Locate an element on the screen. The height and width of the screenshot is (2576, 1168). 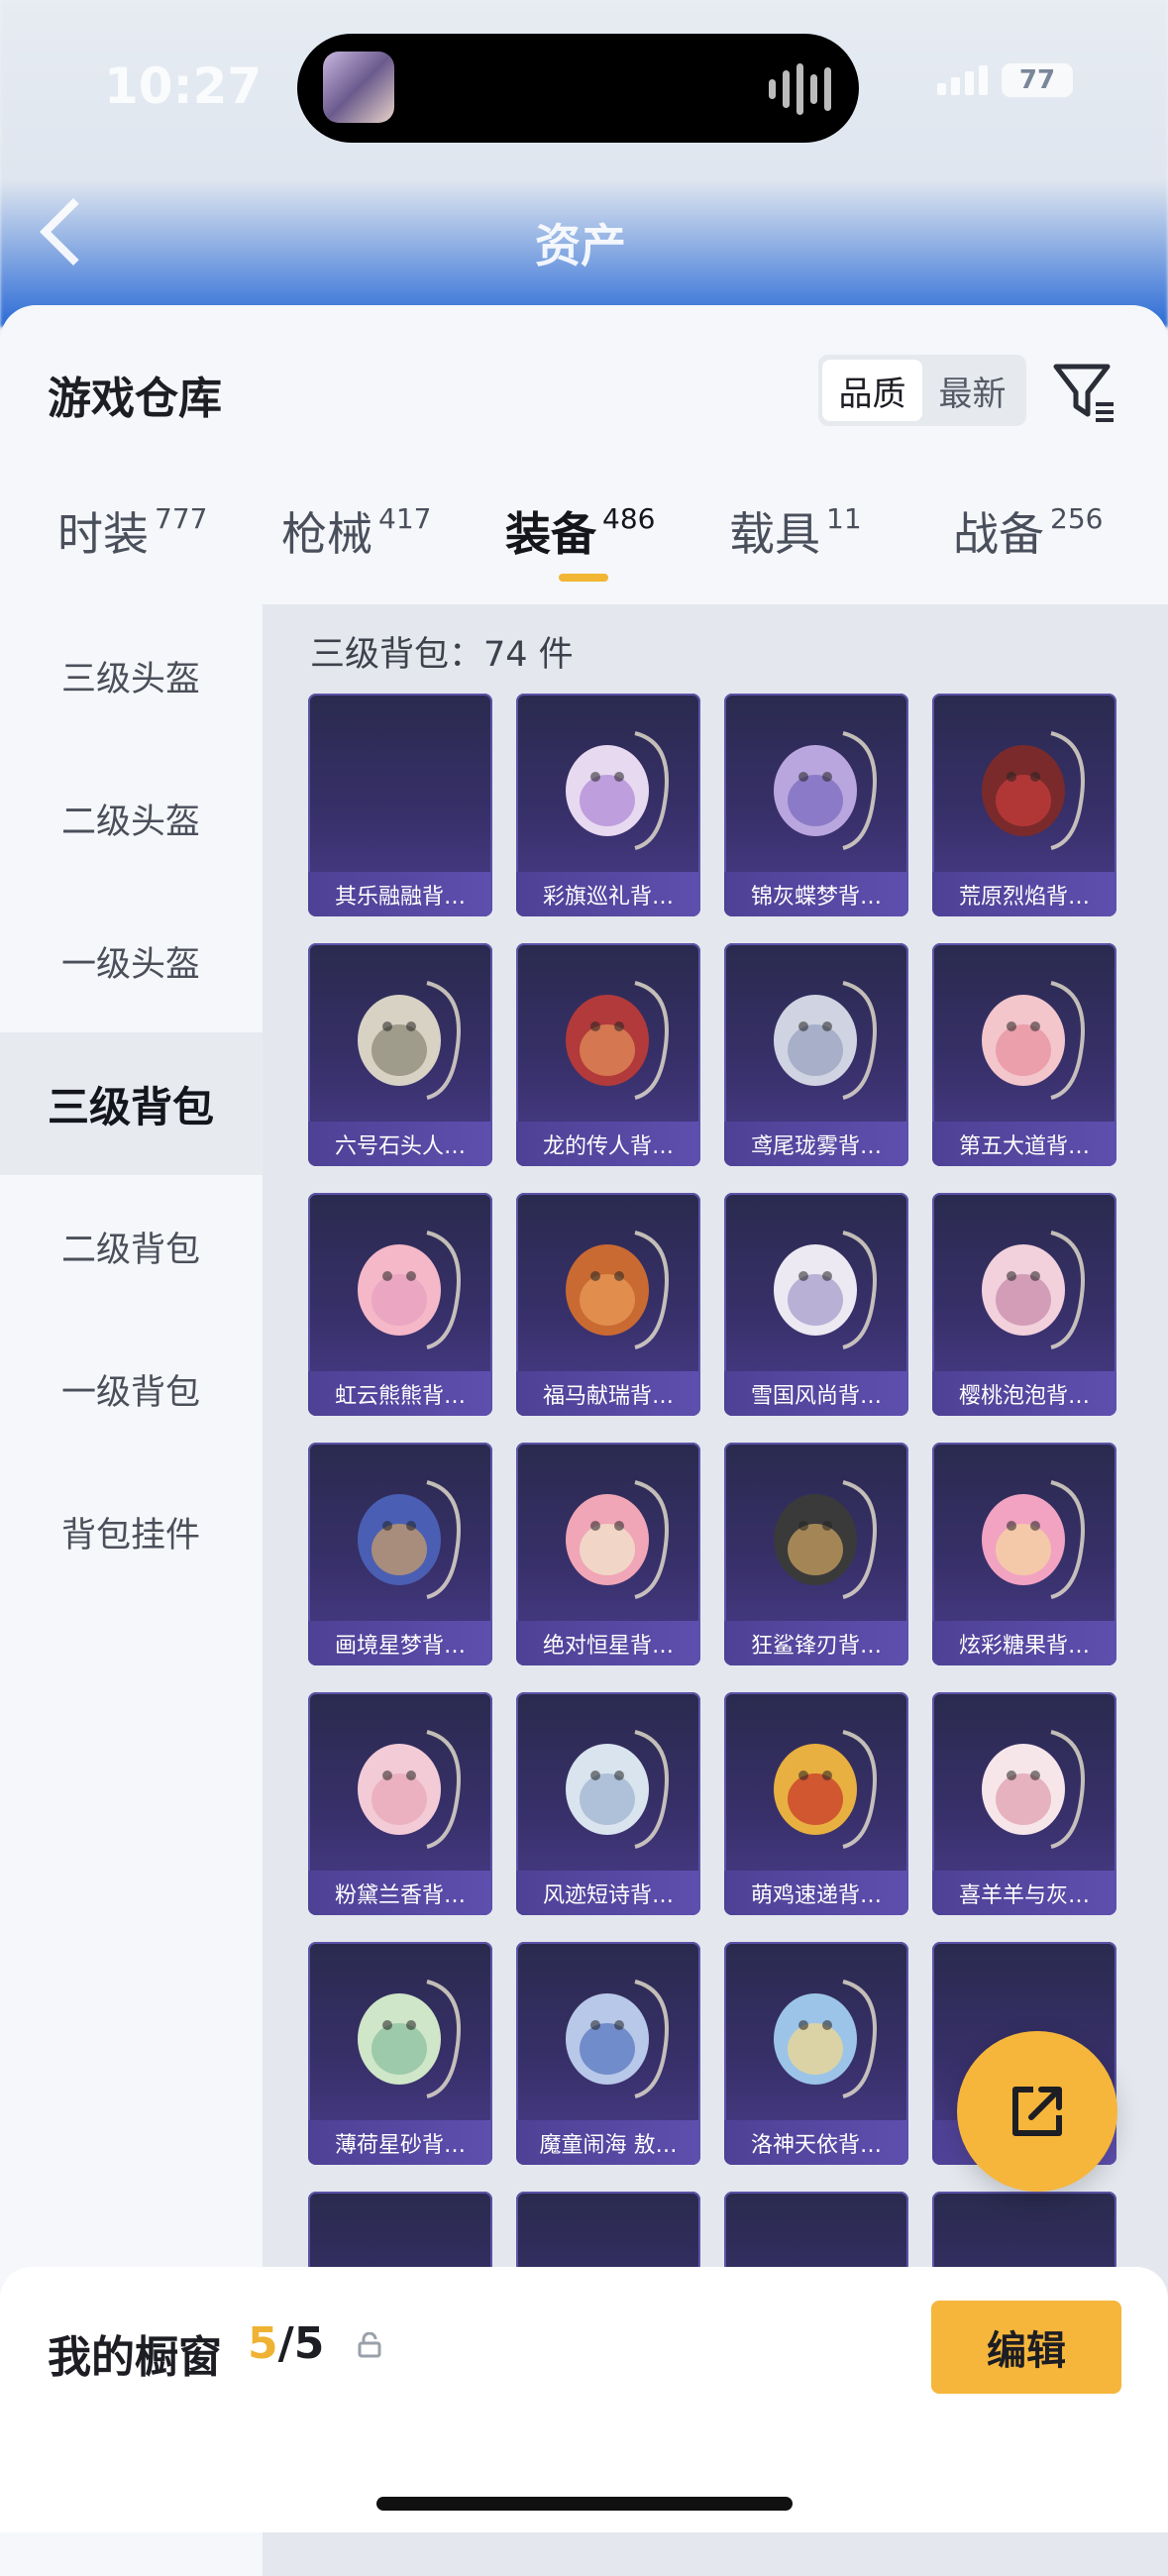
tab-label: 枪械 is located at coordinates (326, 534).